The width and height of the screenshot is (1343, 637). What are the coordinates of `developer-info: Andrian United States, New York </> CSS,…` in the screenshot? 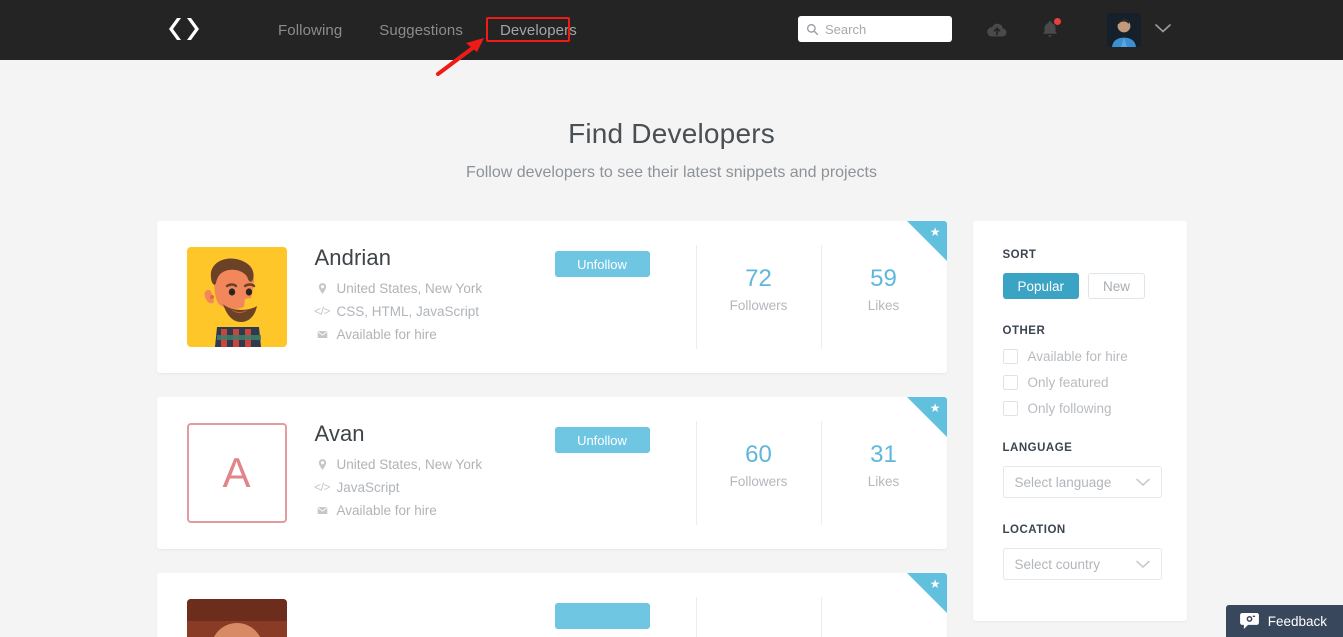 It's located at (434, 297).